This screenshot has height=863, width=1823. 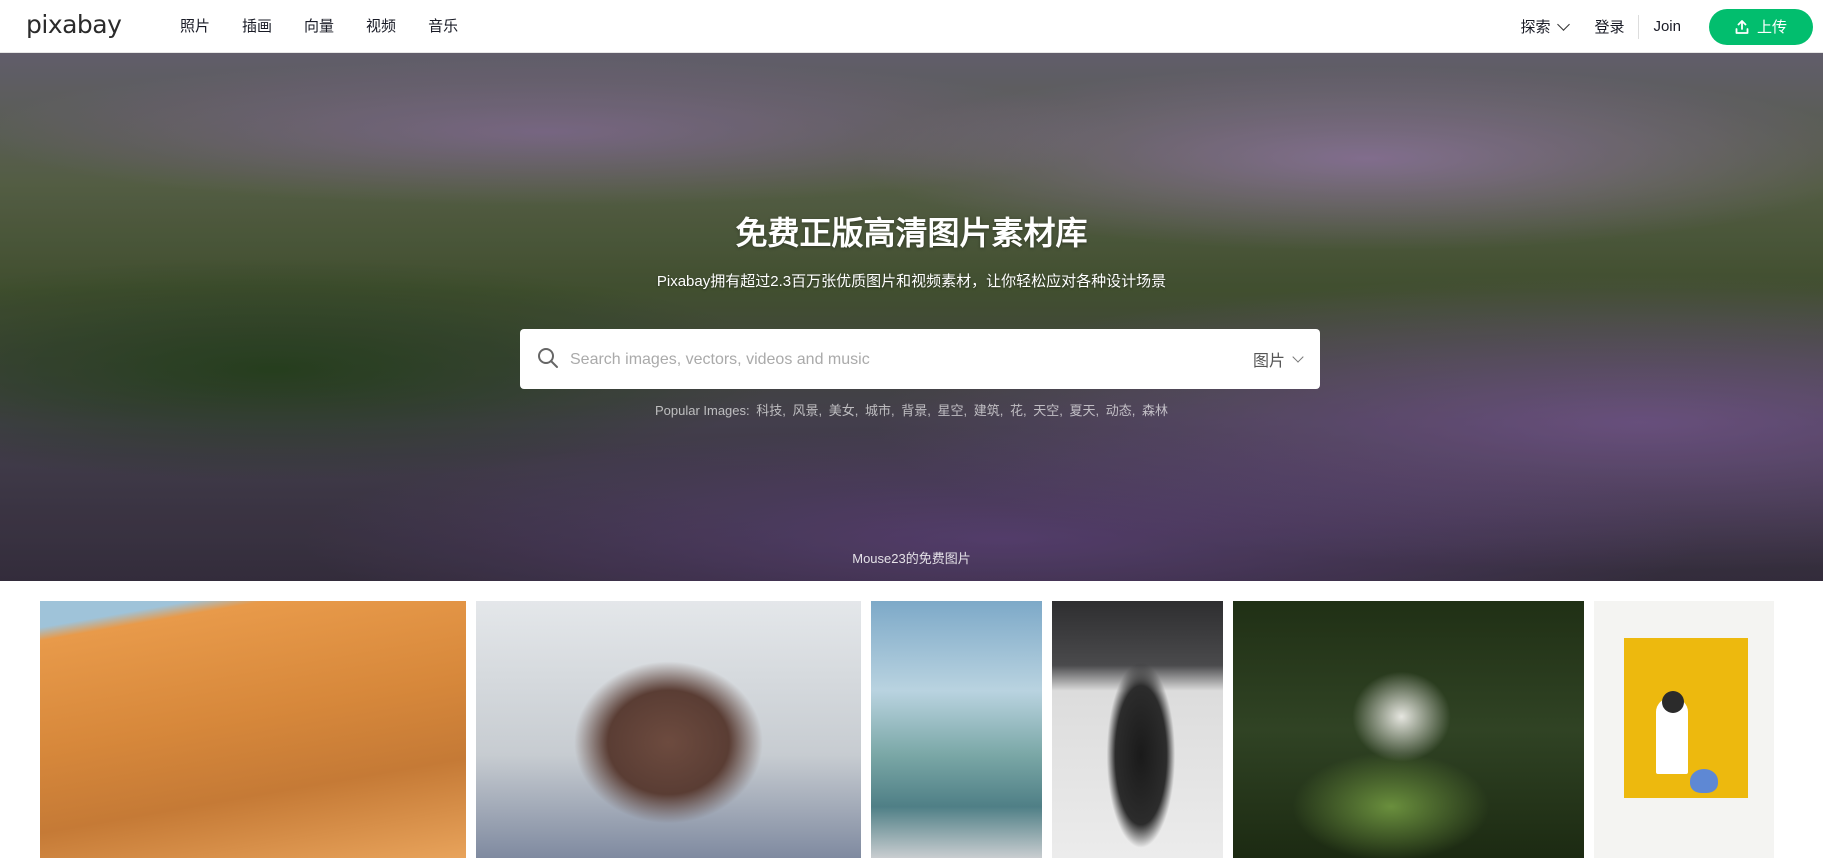 I want to click on search-input, so click(x=900, y=360).